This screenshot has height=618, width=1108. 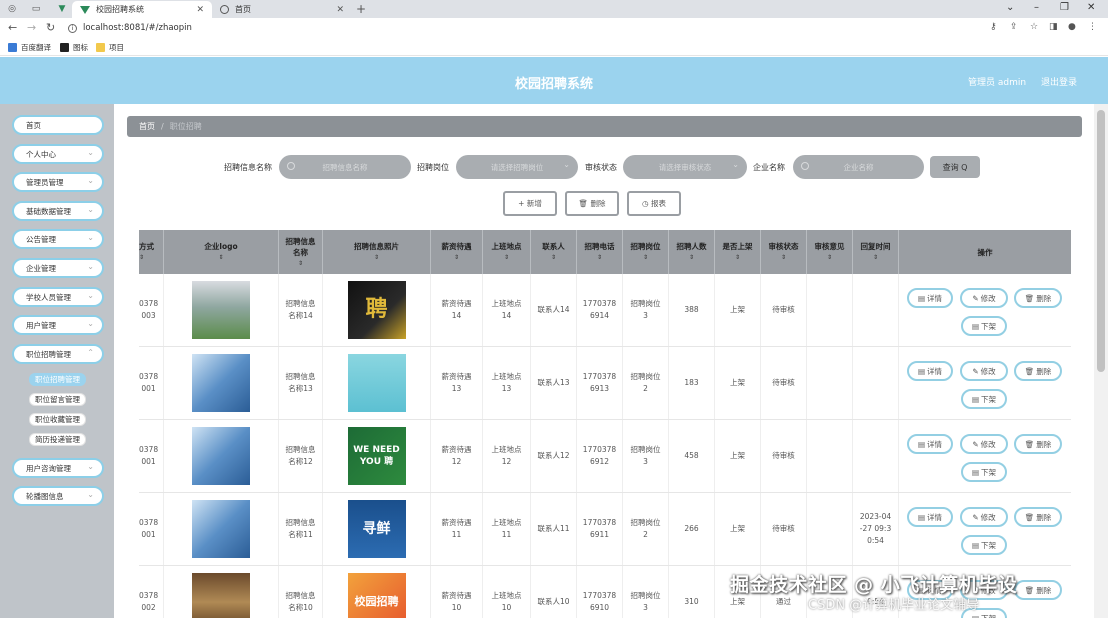 What do you see at coordinates (1014, 27) in the screenshot?
I see `share-icon: ⇪` at bounding box center [1014, 27].